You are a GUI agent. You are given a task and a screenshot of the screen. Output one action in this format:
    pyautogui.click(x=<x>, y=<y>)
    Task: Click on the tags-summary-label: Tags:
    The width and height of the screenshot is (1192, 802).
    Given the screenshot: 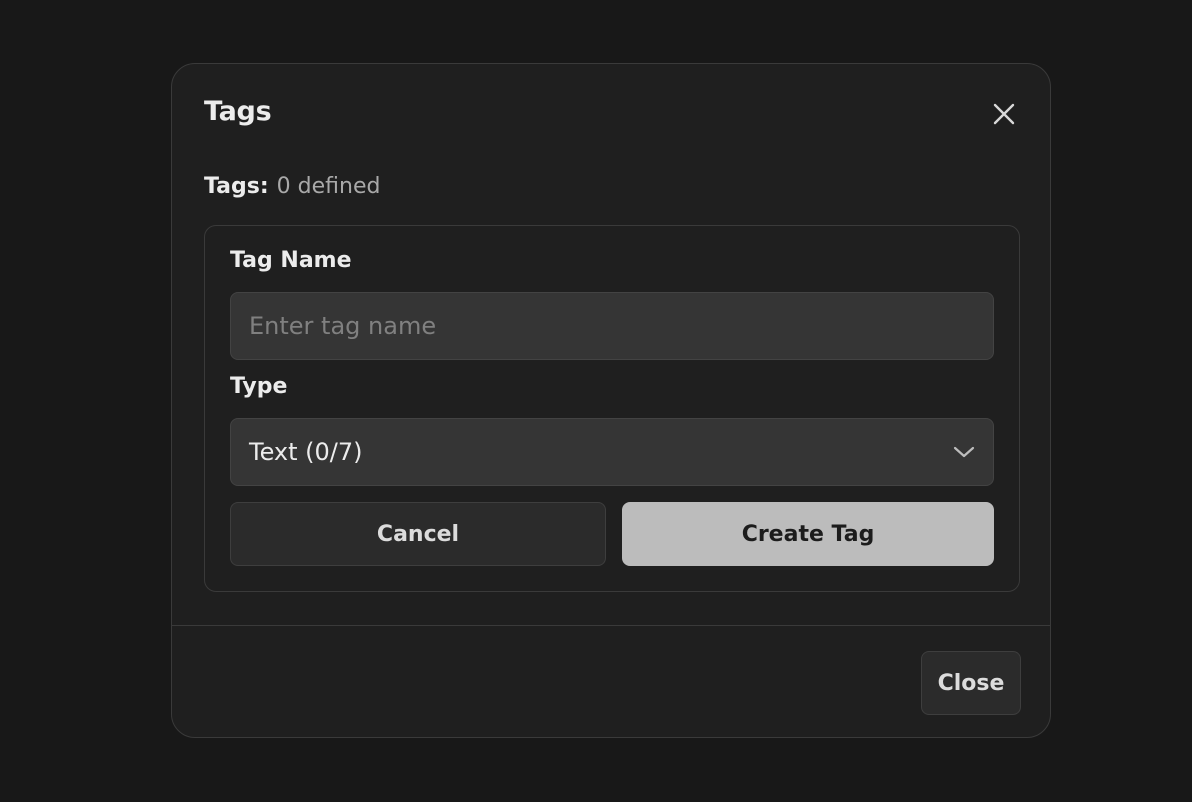 What is the action you would take?
    pyautogui.click(x=236, y=186)
    